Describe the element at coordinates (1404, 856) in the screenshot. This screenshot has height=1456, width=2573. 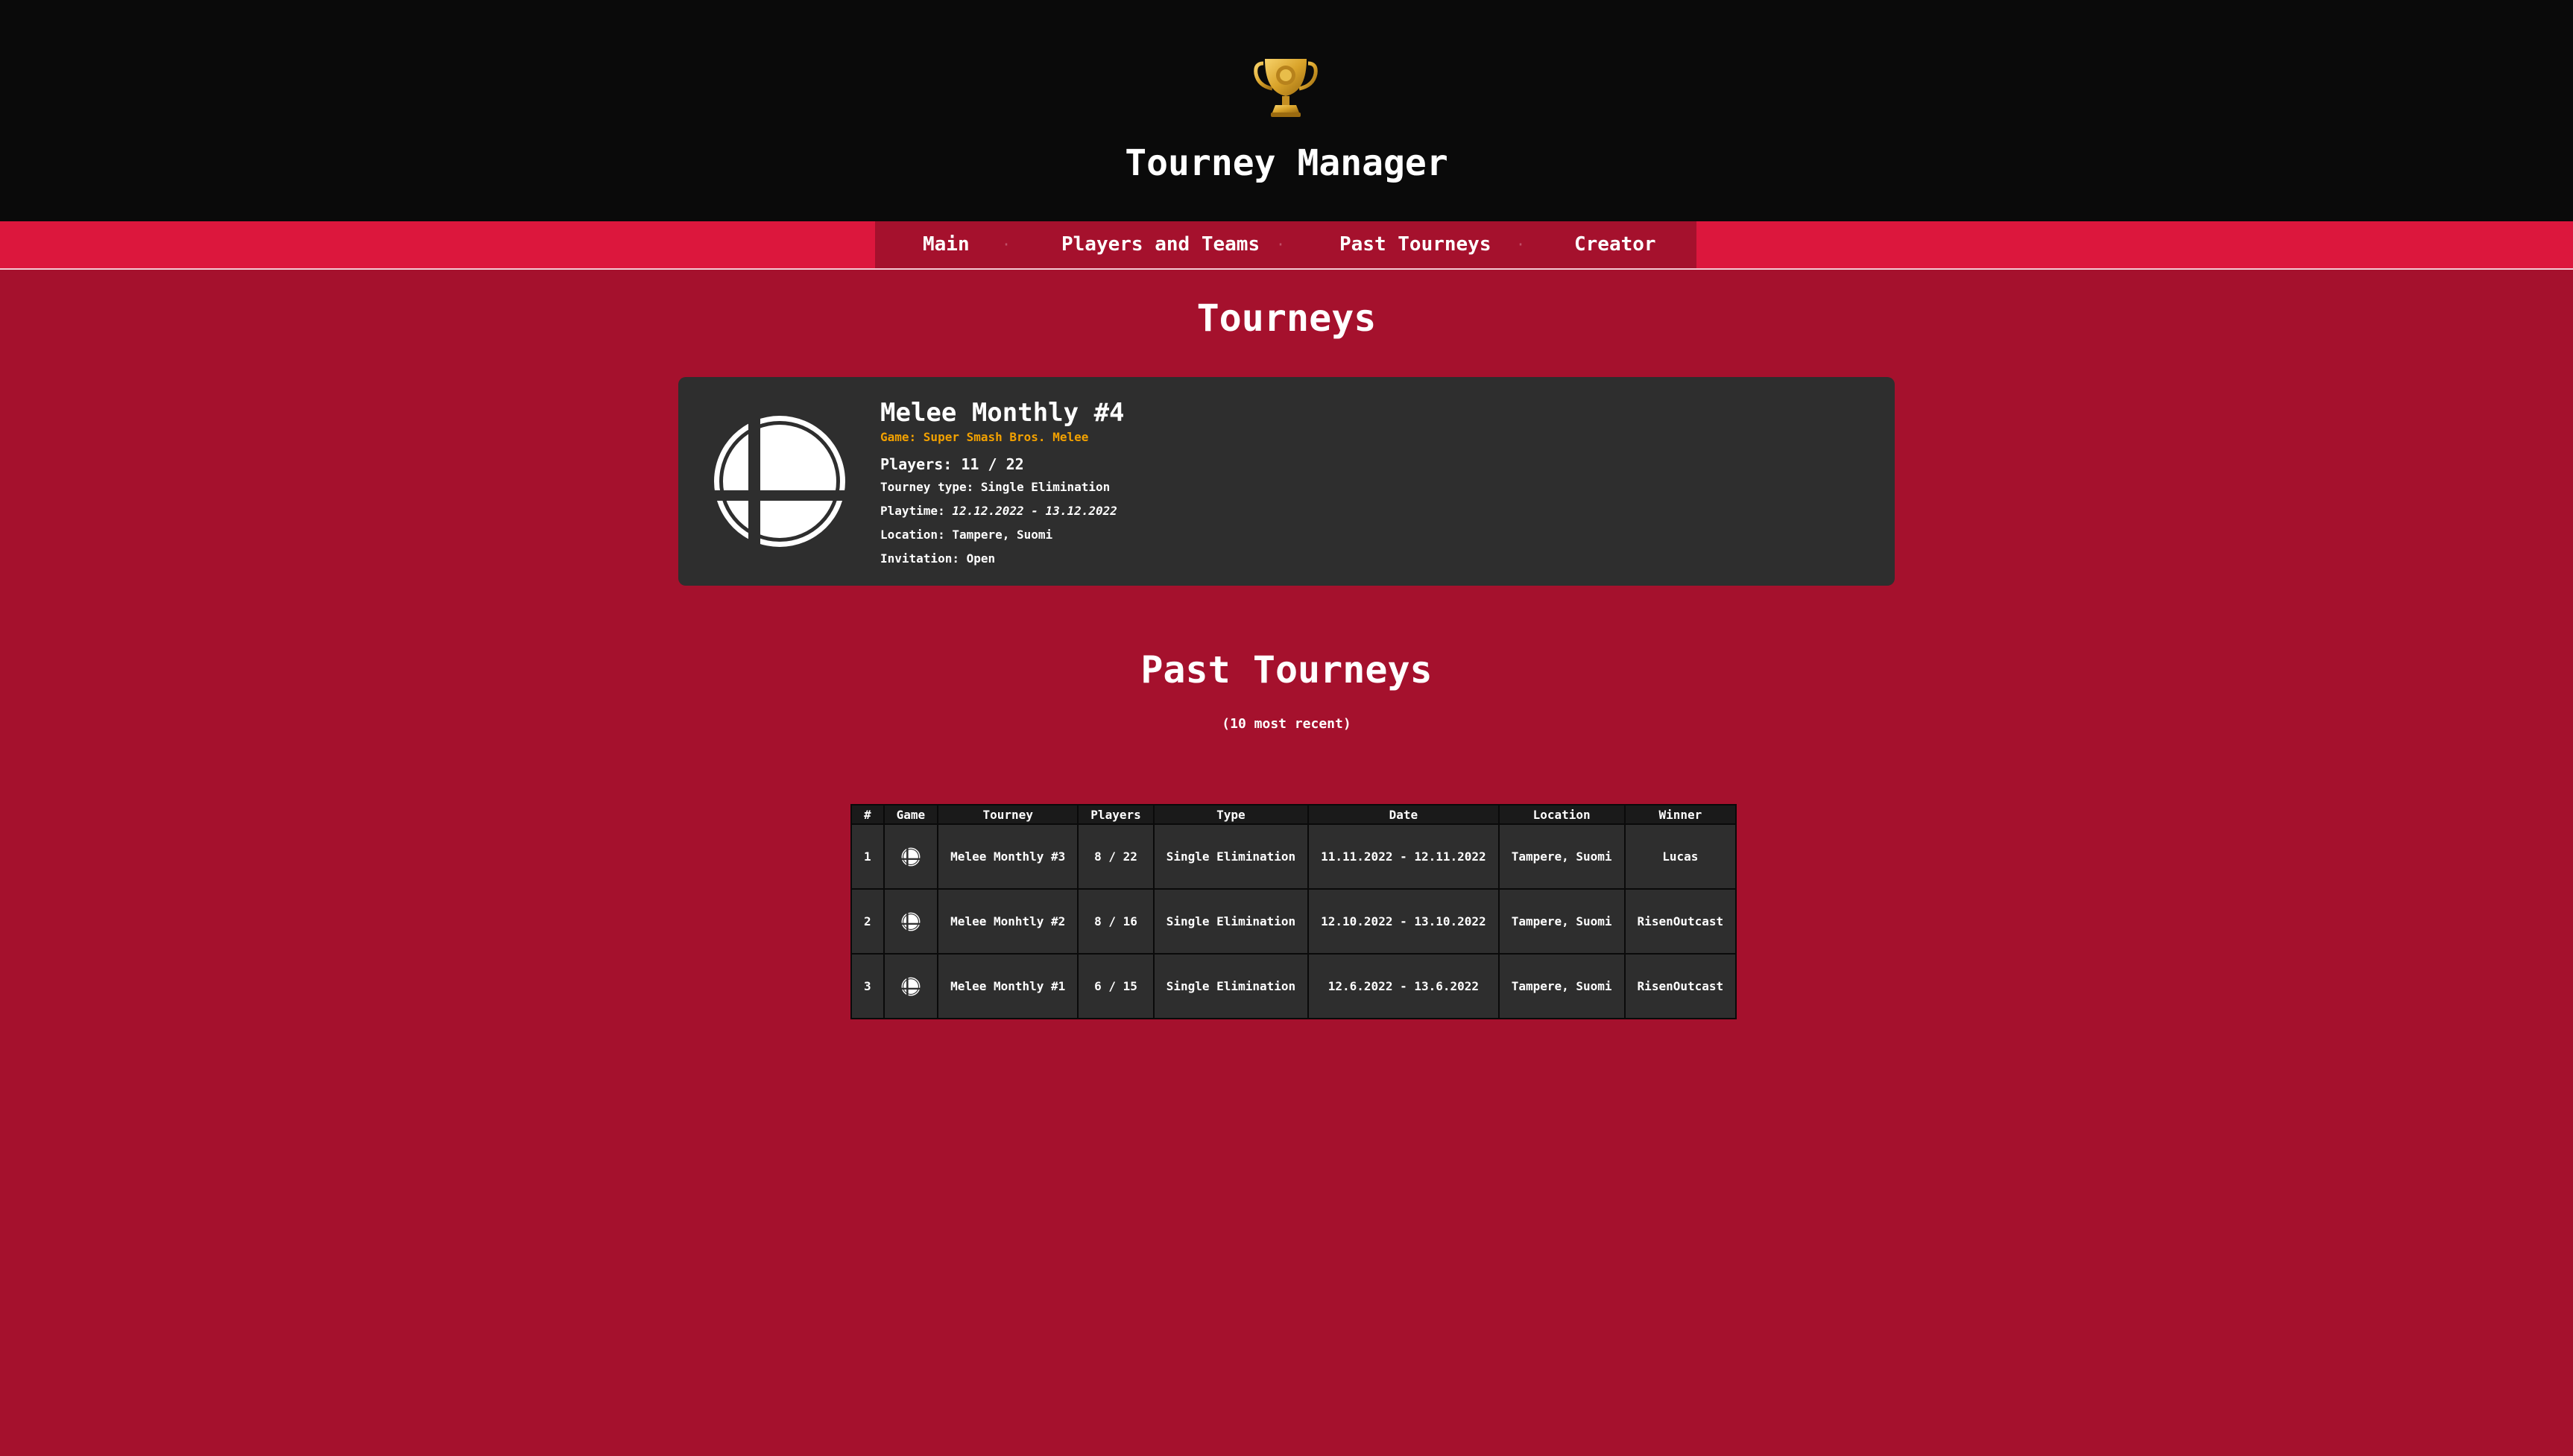
I see `date-cell: 11.11.2022 - 12.11.2022` at that location.